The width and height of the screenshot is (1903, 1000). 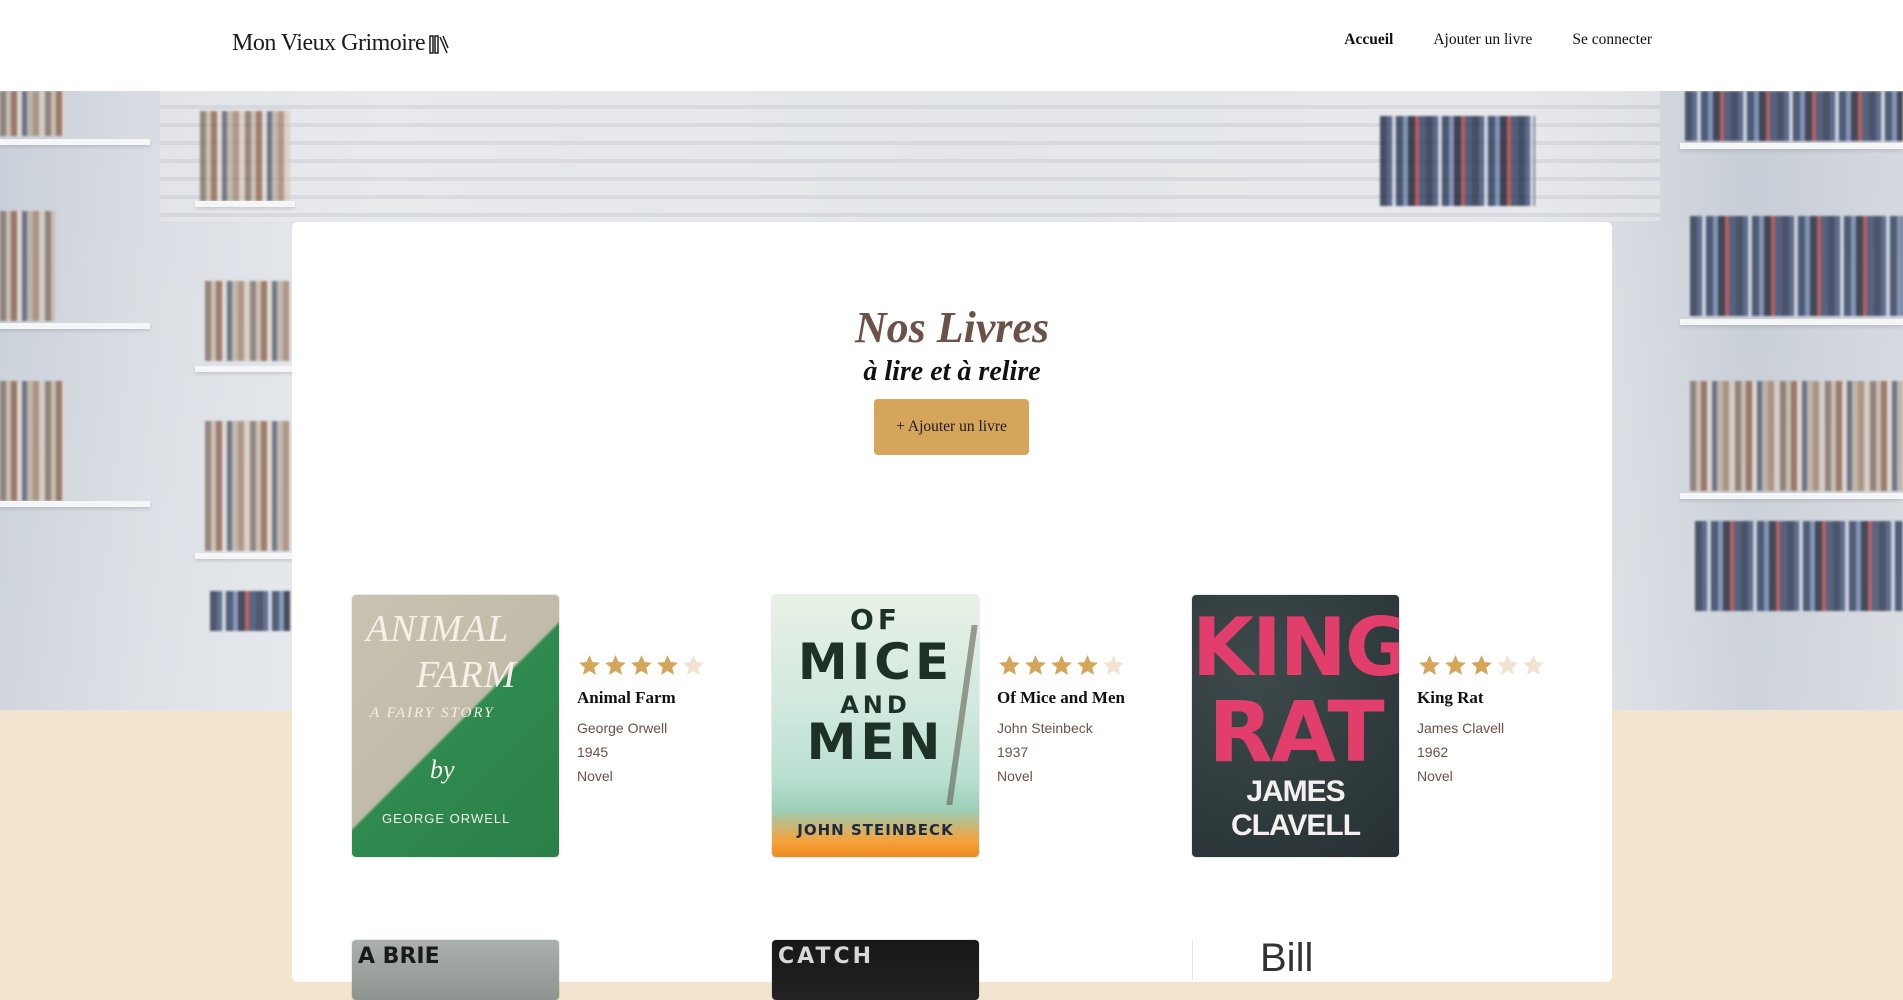 What do you see at coordinates (1481, 698) in the screenshot?
I see `book-title: King Rat` at bounding box center [1481, 698].